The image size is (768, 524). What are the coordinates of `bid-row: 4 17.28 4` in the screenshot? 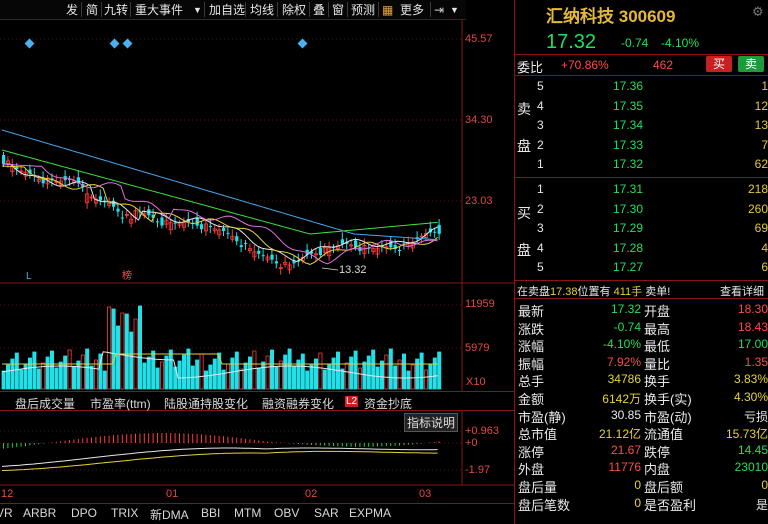 It's located at (641, 248).